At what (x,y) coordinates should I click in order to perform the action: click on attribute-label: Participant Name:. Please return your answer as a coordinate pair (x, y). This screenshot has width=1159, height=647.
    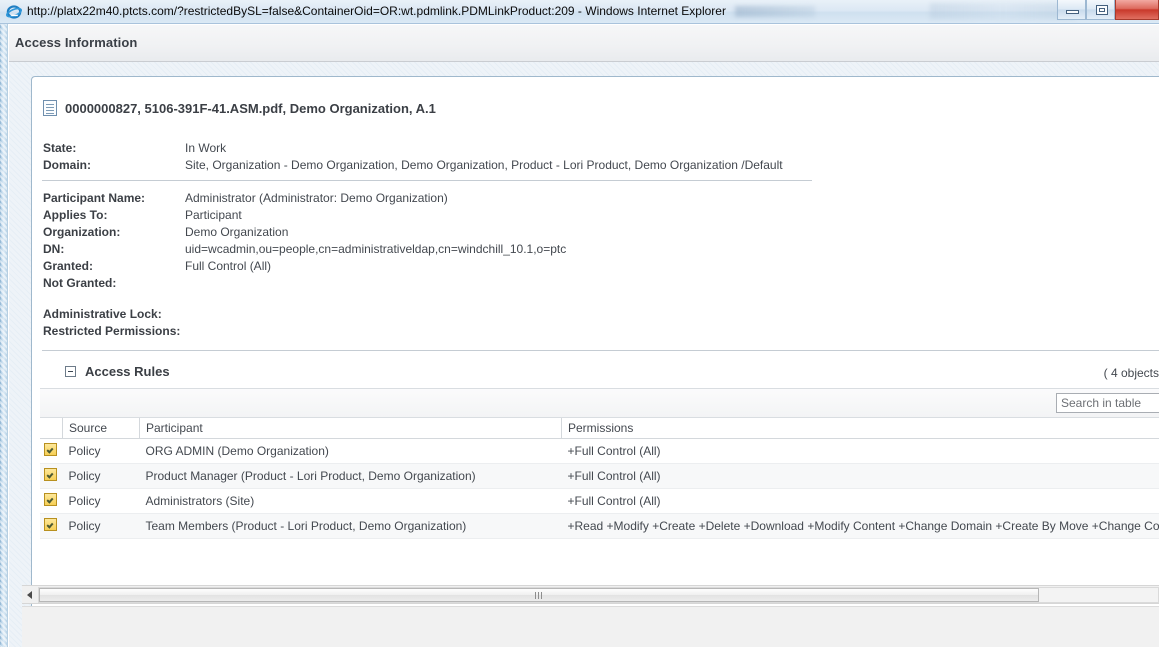
    Looking at the image, I should click on (94, 198).